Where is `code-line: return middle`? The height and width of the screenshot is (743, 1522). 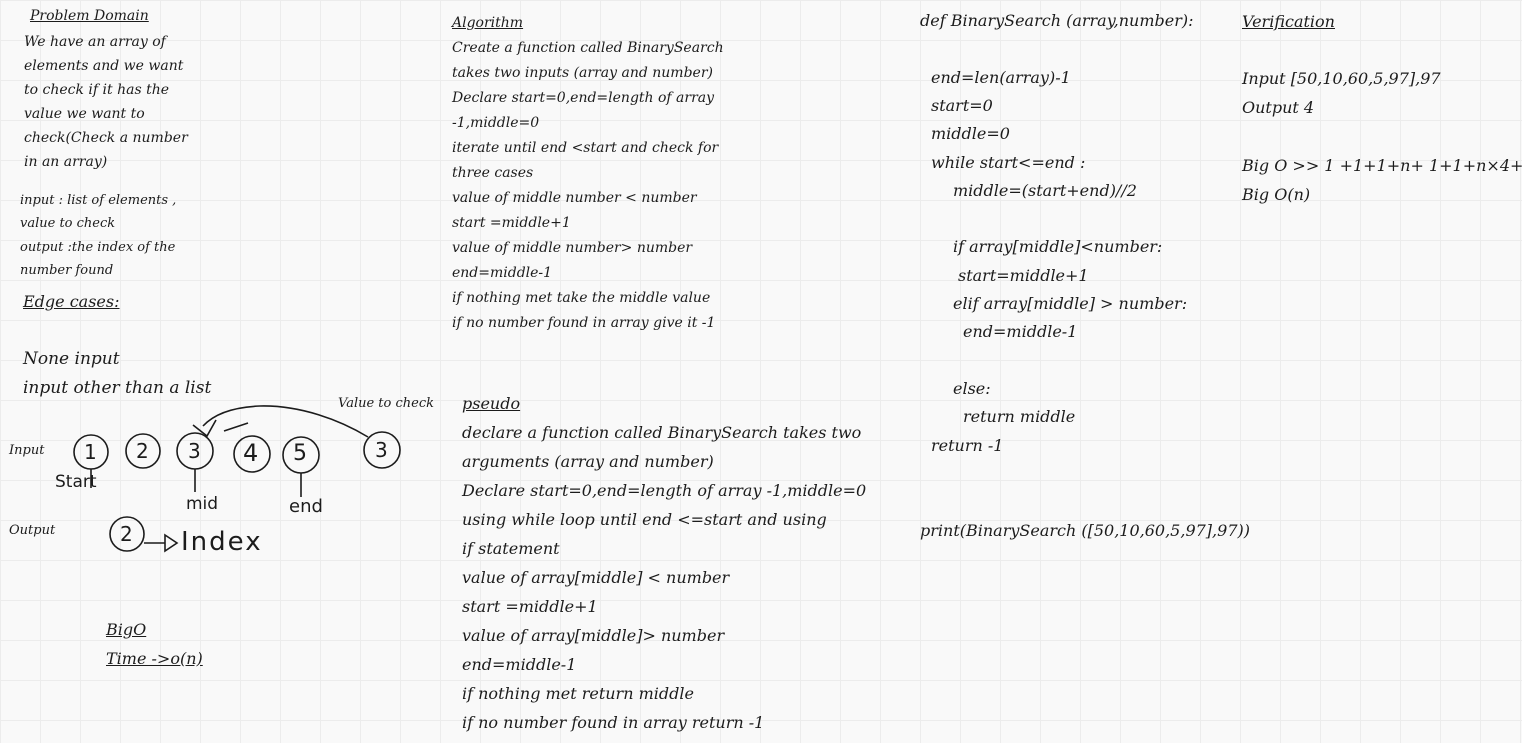
code-line: return middle is located at coordinates (1019, 416).